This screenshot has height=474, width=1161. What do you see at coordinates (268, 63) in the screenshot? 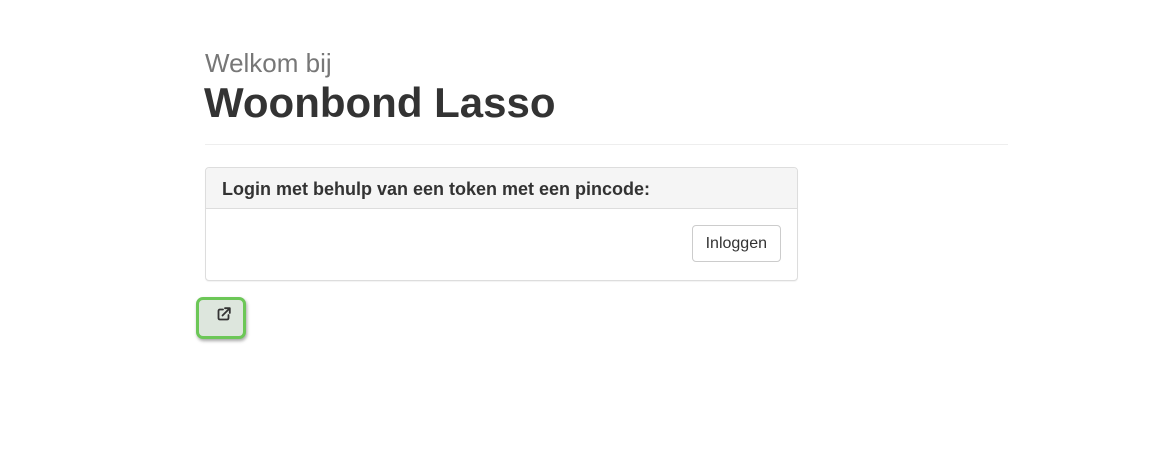
I see `welcome-text: Welkom bij` at bounding box center [268, 63].